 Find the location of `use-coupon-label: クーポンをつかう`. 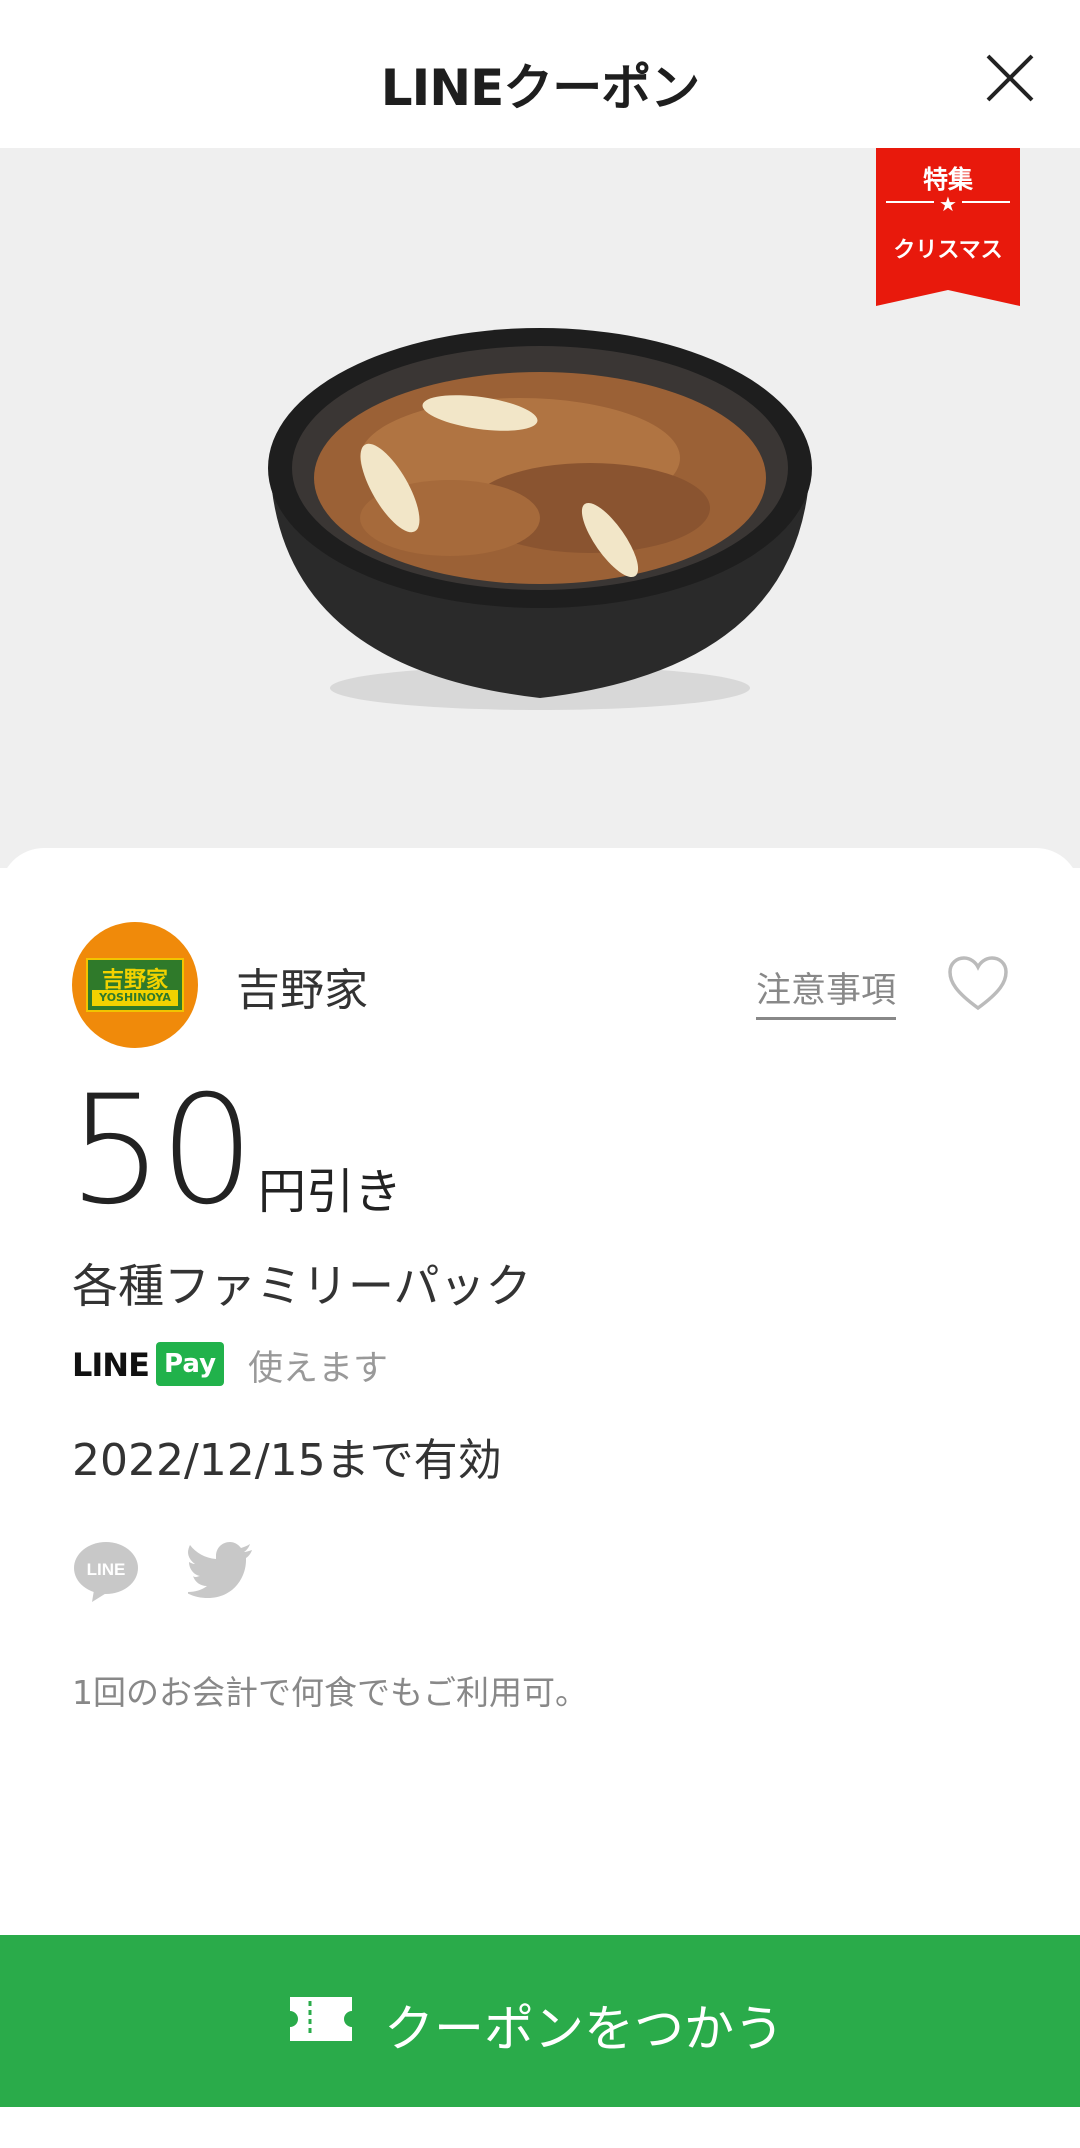

use-coupon-label: クーポンをつかう is located at coordinates (584, 2029).